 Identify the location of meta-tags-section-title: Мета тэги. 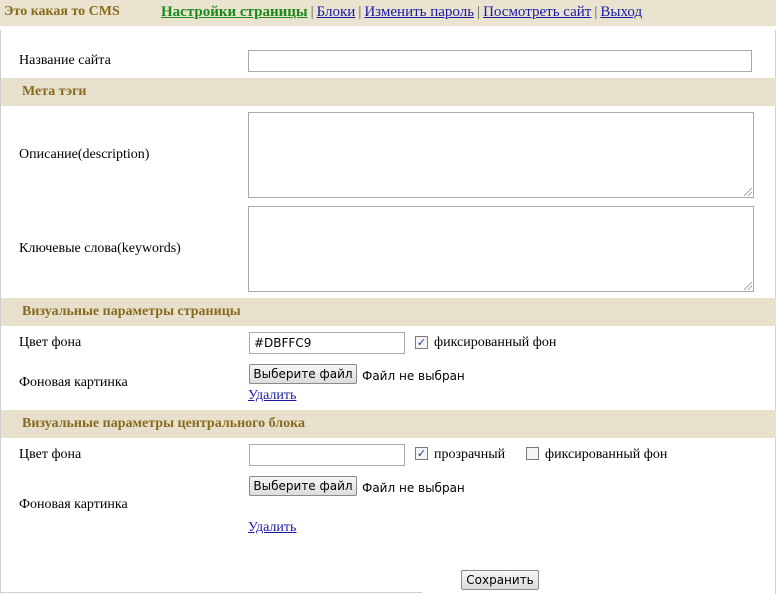
(54, 91).